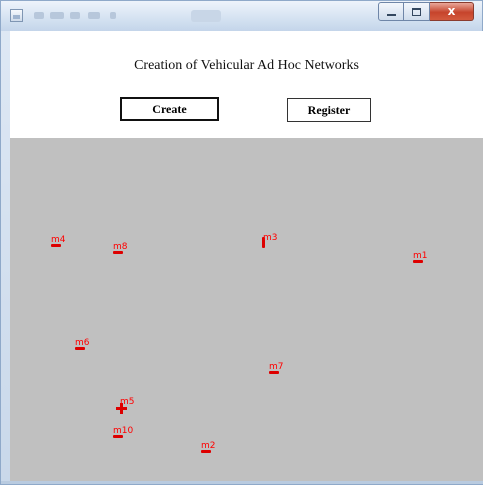 This screenshot has width=483, height=485. I want to click on close-icon: x, so click(451, 11).